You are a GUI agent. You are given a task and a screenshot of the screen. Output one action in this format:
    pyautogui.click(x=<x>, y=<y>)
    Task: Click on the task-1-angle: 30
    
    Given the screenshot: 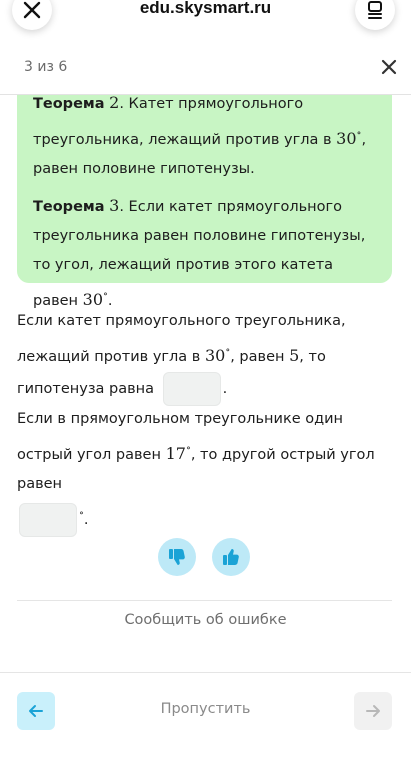 What is the action you would take?
    pyautogui.click(x=215, y=355)
    